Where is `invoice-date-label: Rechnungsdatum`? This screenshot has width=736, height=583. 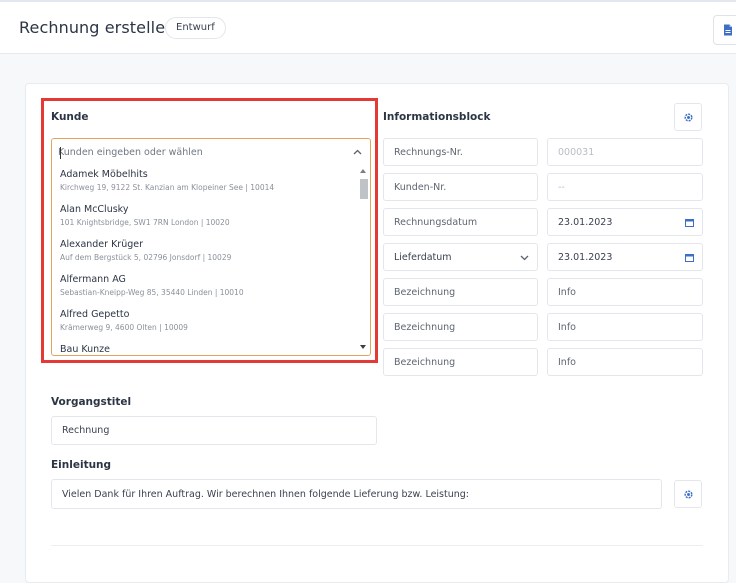
invoice-date-label: Rechnungsdatum is located at coordinates (436, 222).